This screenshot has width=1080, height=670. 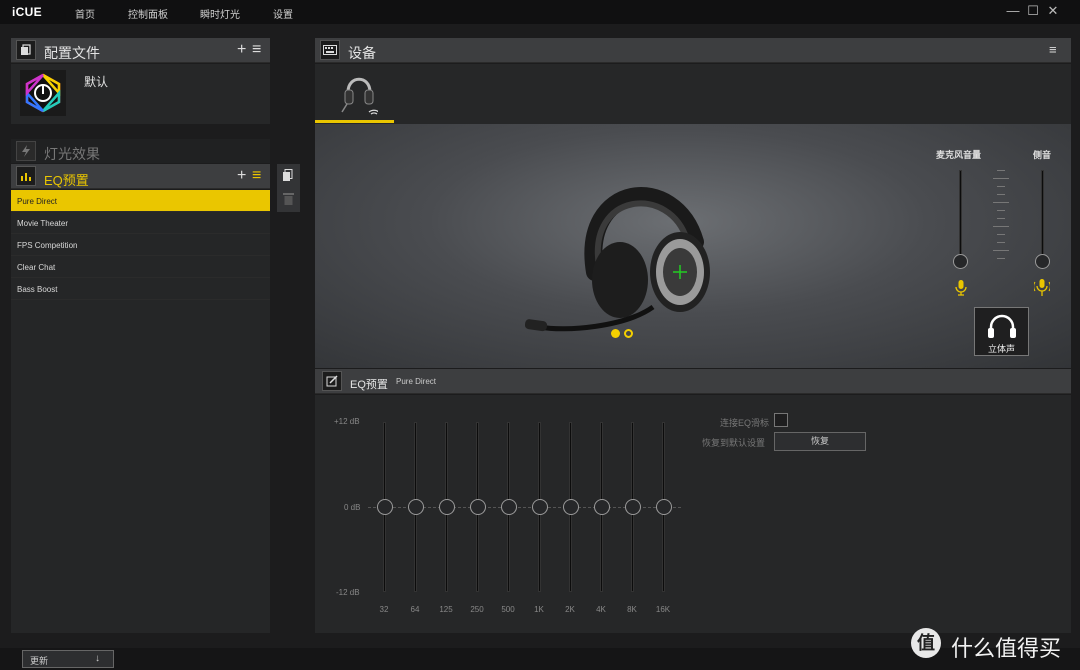 I want to click on eq-presets-header: EQ预置 + ≡, so click(x=140, y=176).